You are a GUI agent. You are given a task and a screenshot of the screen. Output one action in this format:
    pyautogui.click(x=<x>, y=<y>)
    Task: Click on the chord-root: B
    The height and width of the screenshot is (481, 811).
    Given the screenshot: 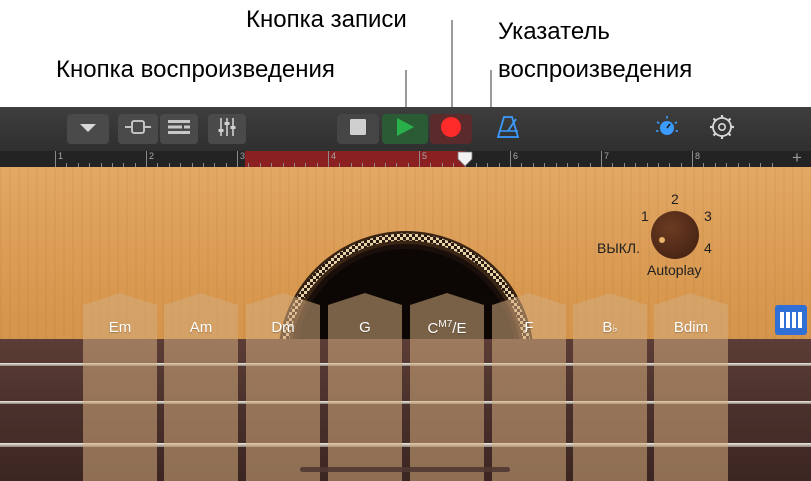 What is the action you would take?
    pyautogui.click(x=607, y=327)
    